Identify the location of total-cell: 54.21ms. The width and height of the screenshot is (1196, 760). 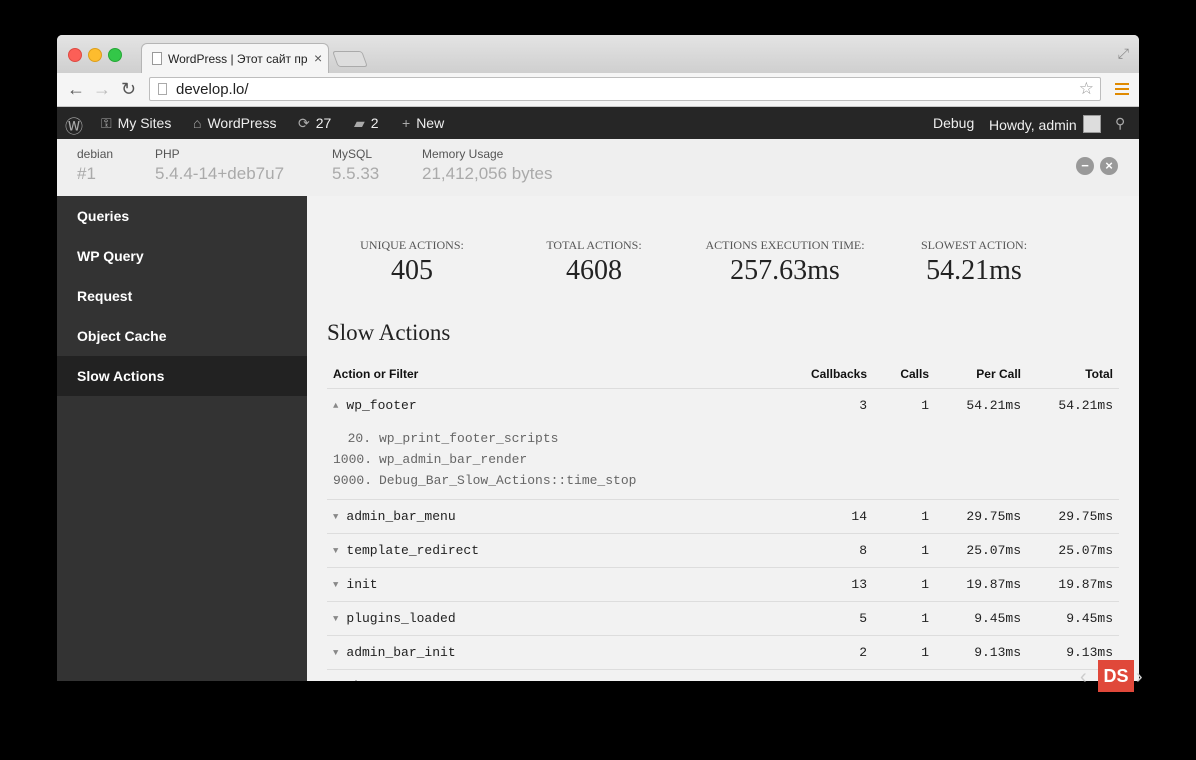
(1085, 405).